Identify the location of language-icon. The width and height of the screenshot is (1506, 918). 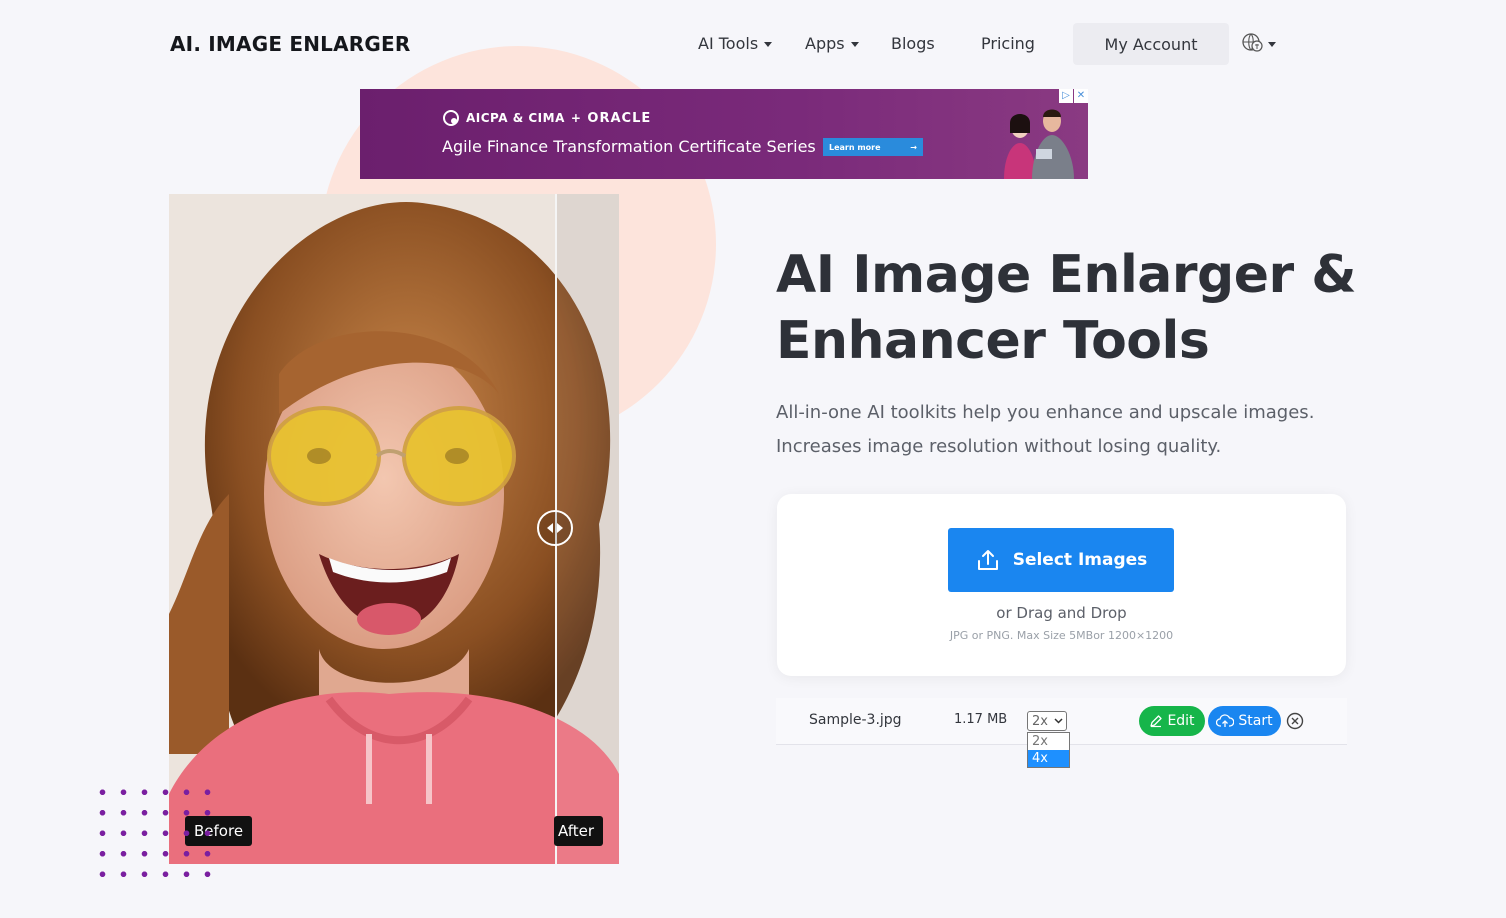
(1252, 42).